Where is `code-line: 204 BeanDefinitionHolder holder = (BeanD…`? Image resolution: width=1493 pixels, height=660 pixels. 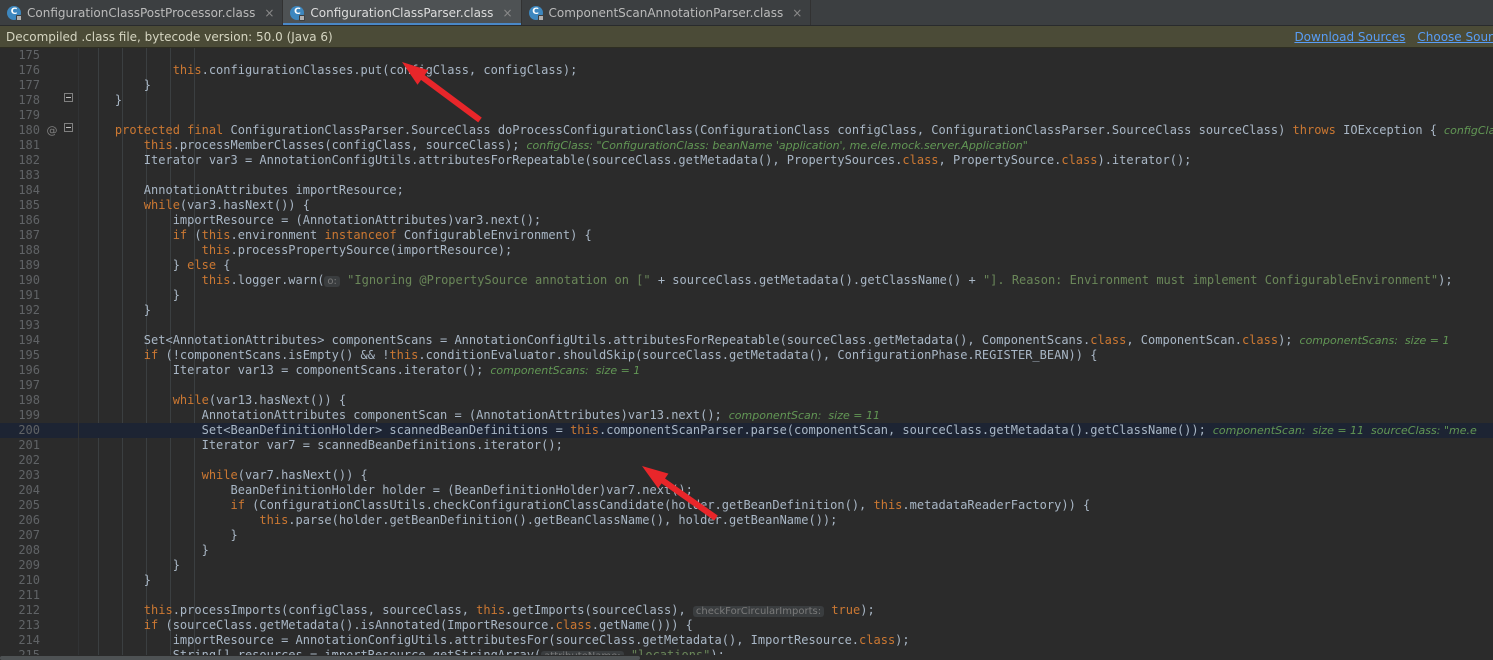
code-line: 204 BeanDefinitionHolder holder = (BeanD… is located at coordinates (746, 490).